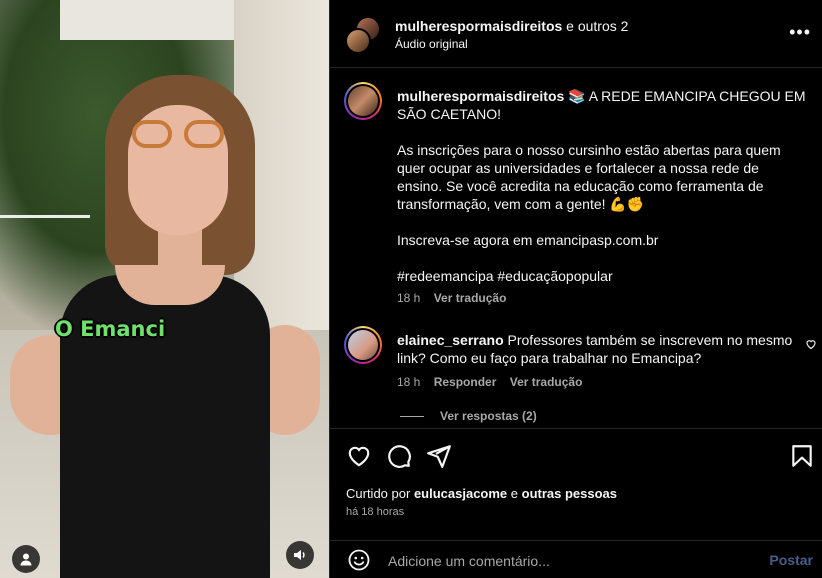 The image size is (822, 578). I want to click on share-icon, so click(439, 456).